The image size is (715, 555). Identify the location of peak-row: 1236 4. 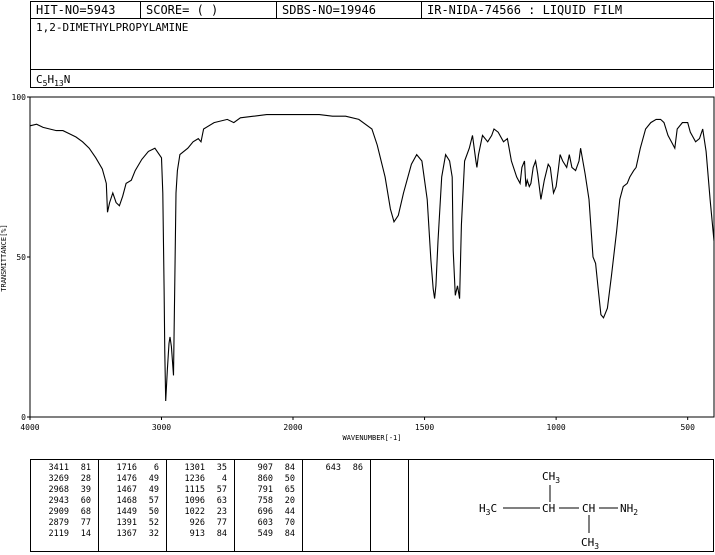
(202, 479).